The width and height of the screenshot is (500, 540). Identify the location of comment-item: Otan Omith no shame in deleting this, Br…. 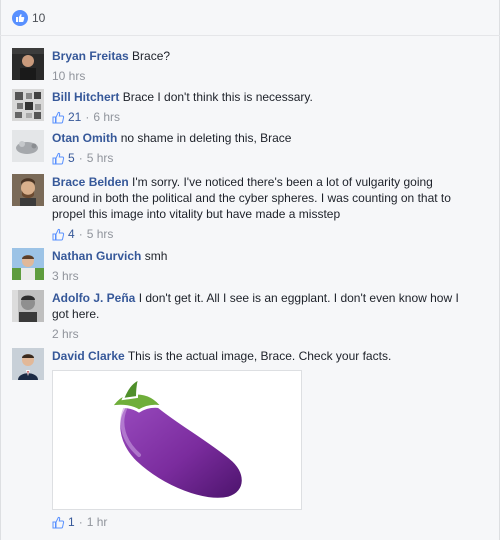
(242, 148).